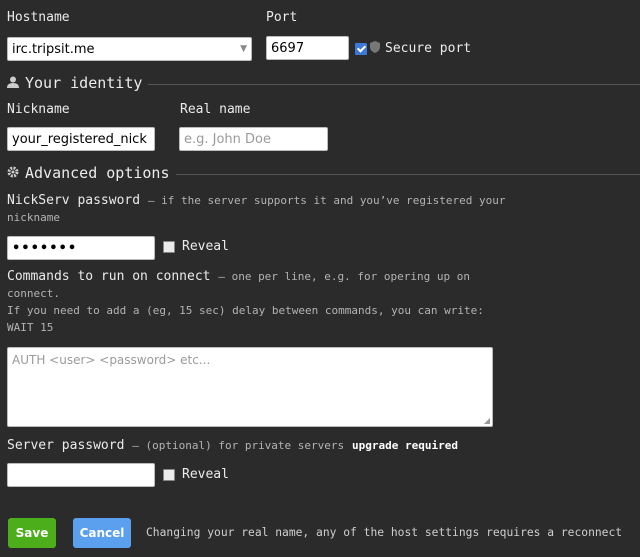  What do you see at coordinates (428, 48) in the screenshot?
I see `secure-port-label: Secure port` at bounding box center [428, 48].